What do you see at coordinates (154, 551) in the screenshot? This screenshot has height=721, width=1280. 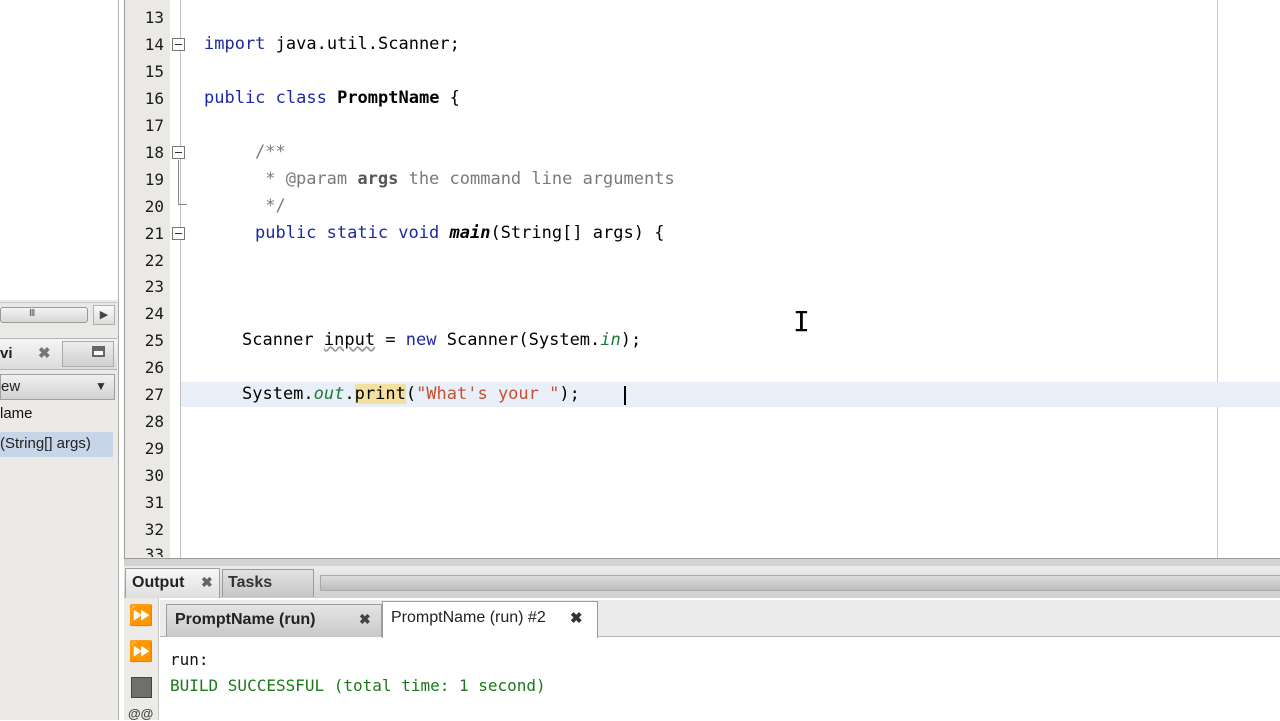 I see `line-number: 33` at bounding box center [154, 551].